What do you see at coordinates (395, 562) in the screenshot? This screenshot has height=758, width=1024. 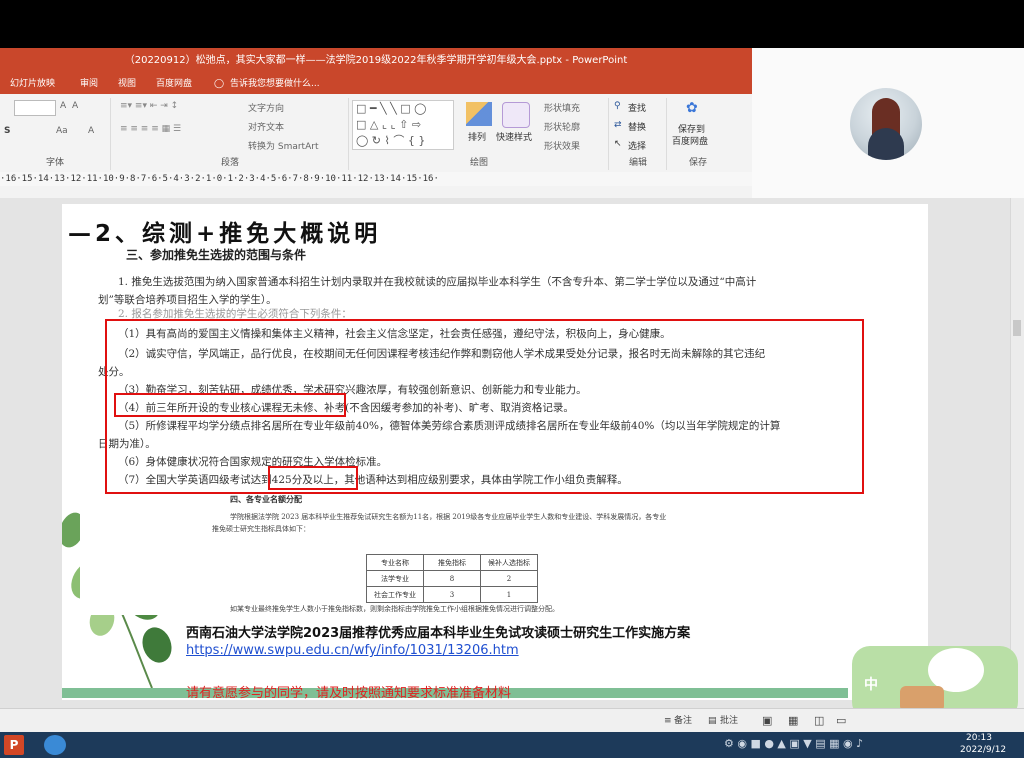 I see `table-header-cell: 专业名称` at bounding box center [395, 562].